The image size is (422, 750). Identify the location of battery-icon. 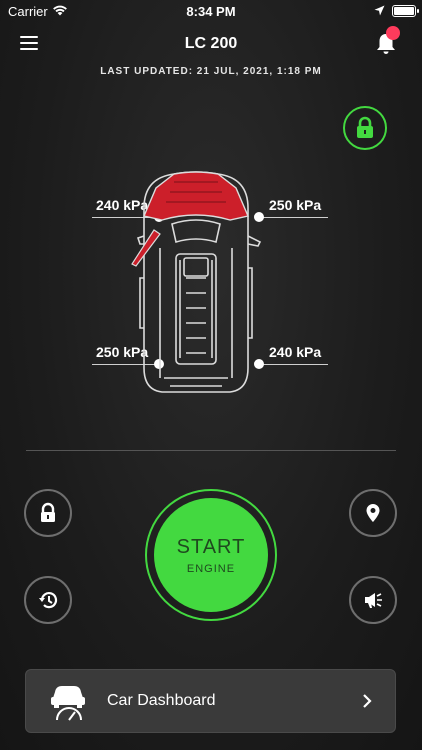
(405, 11).